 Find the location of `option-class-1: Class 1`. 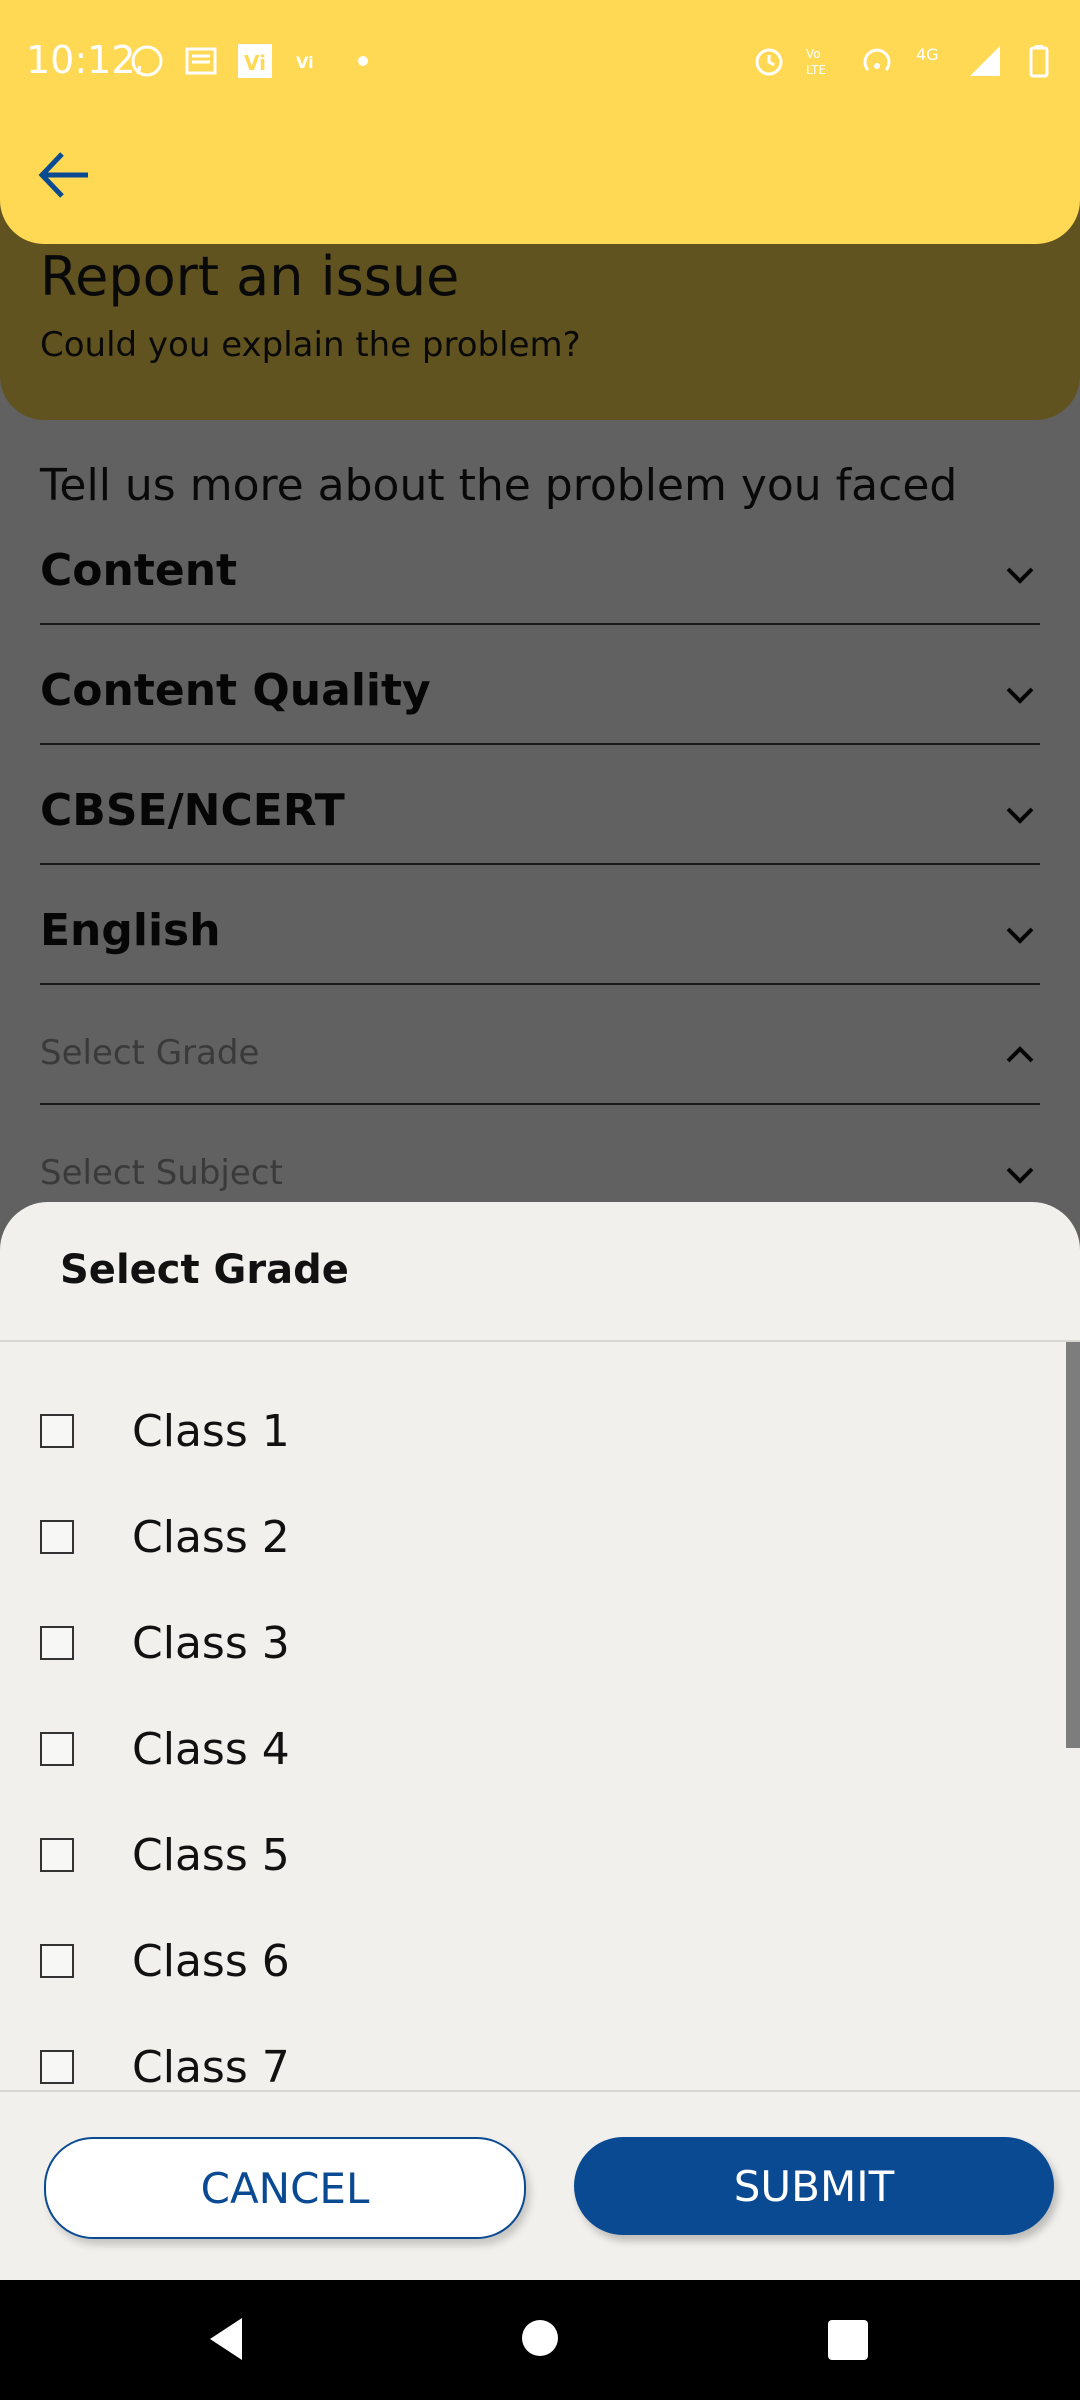

option-class-1: Class 1 is located at coordinates (533, 1431).